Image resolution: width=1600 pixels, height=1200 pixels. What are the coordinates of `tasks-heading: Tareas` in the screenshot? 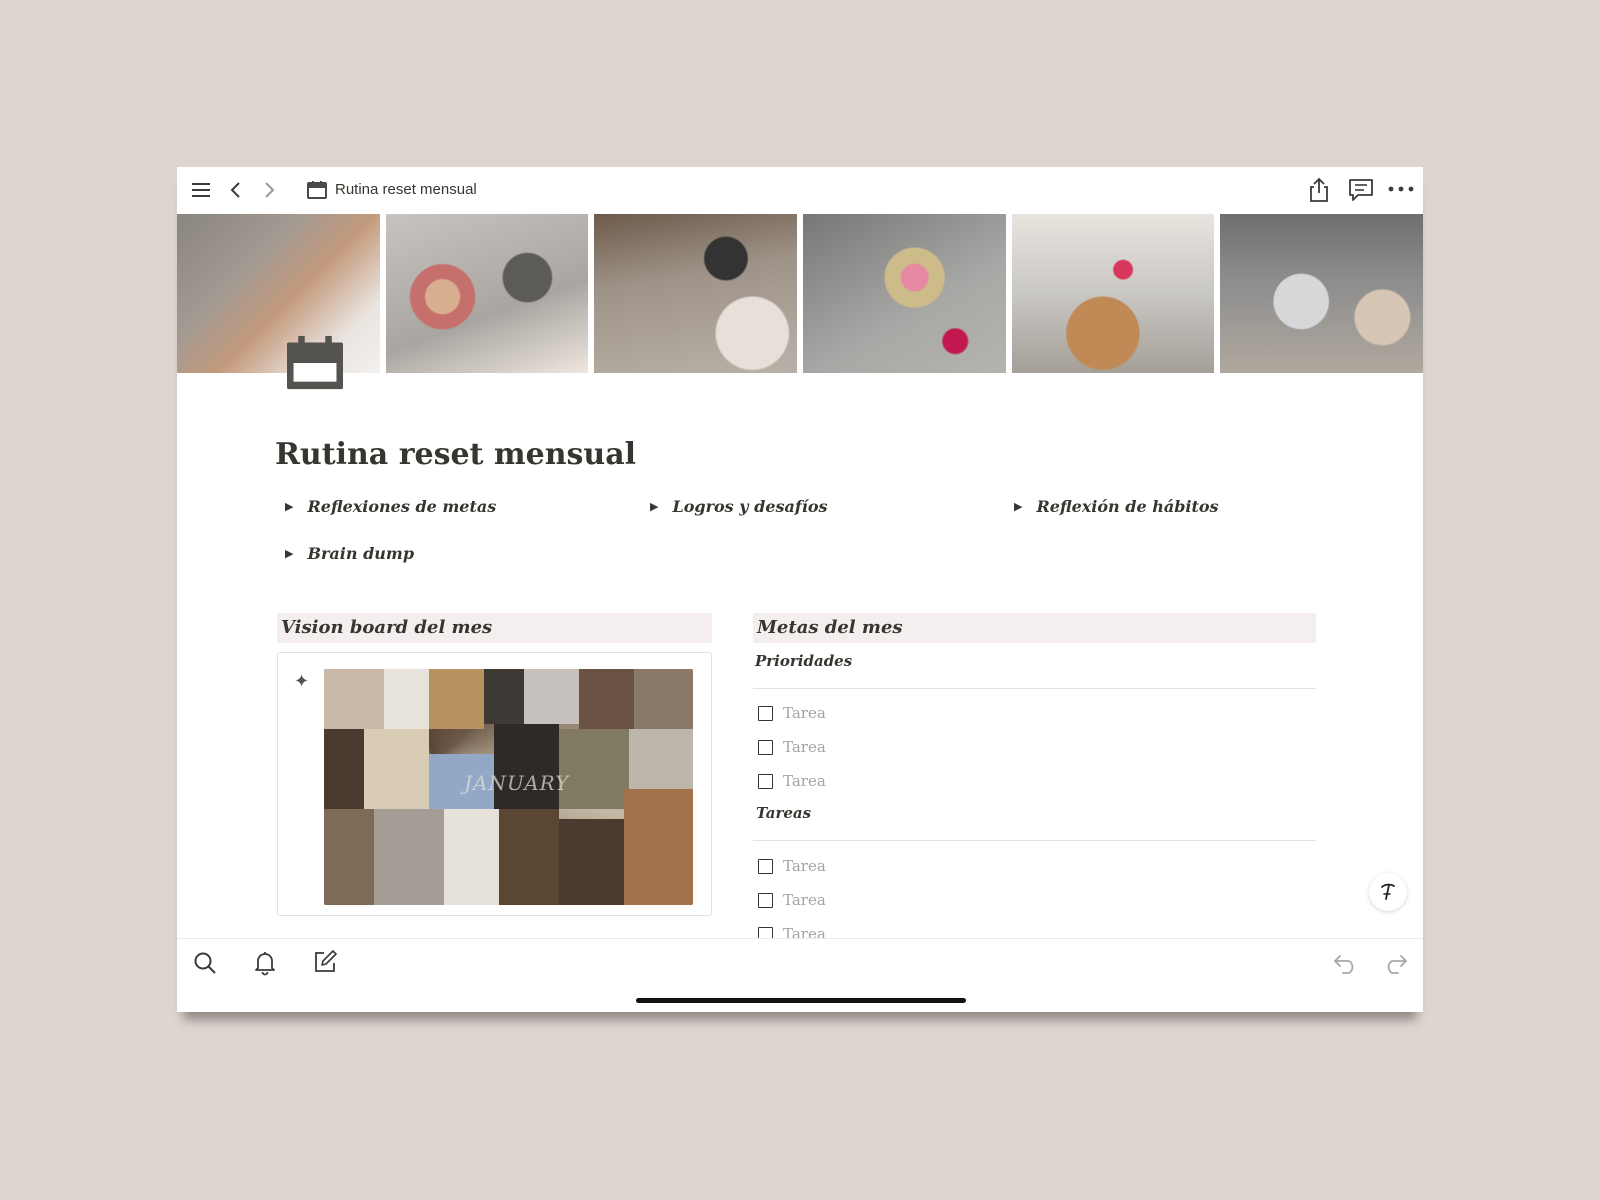 It's located at (783, 813).